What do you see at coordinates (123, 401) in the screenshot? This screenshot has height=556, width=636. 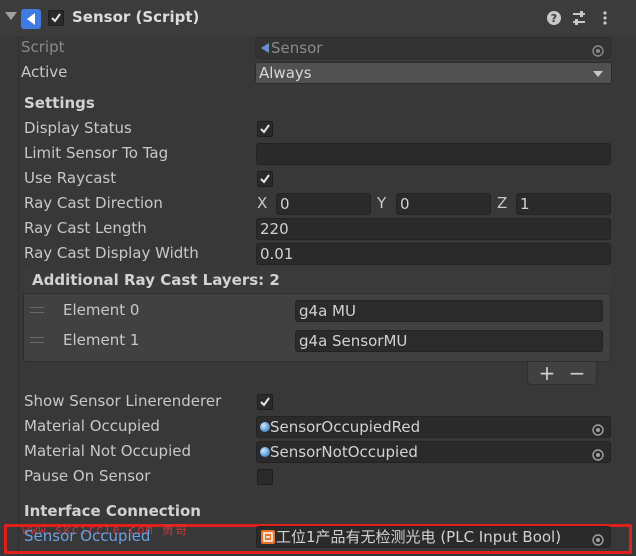 I see `show-linerenderer-label: Show Sensor Linerenderer` at bounding box center [123, 401].